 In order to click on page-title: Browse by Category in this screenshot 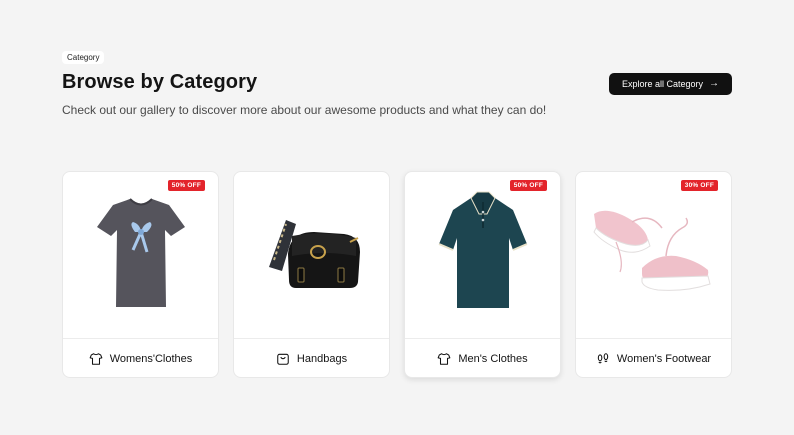, I will do `click(160, 82)`.